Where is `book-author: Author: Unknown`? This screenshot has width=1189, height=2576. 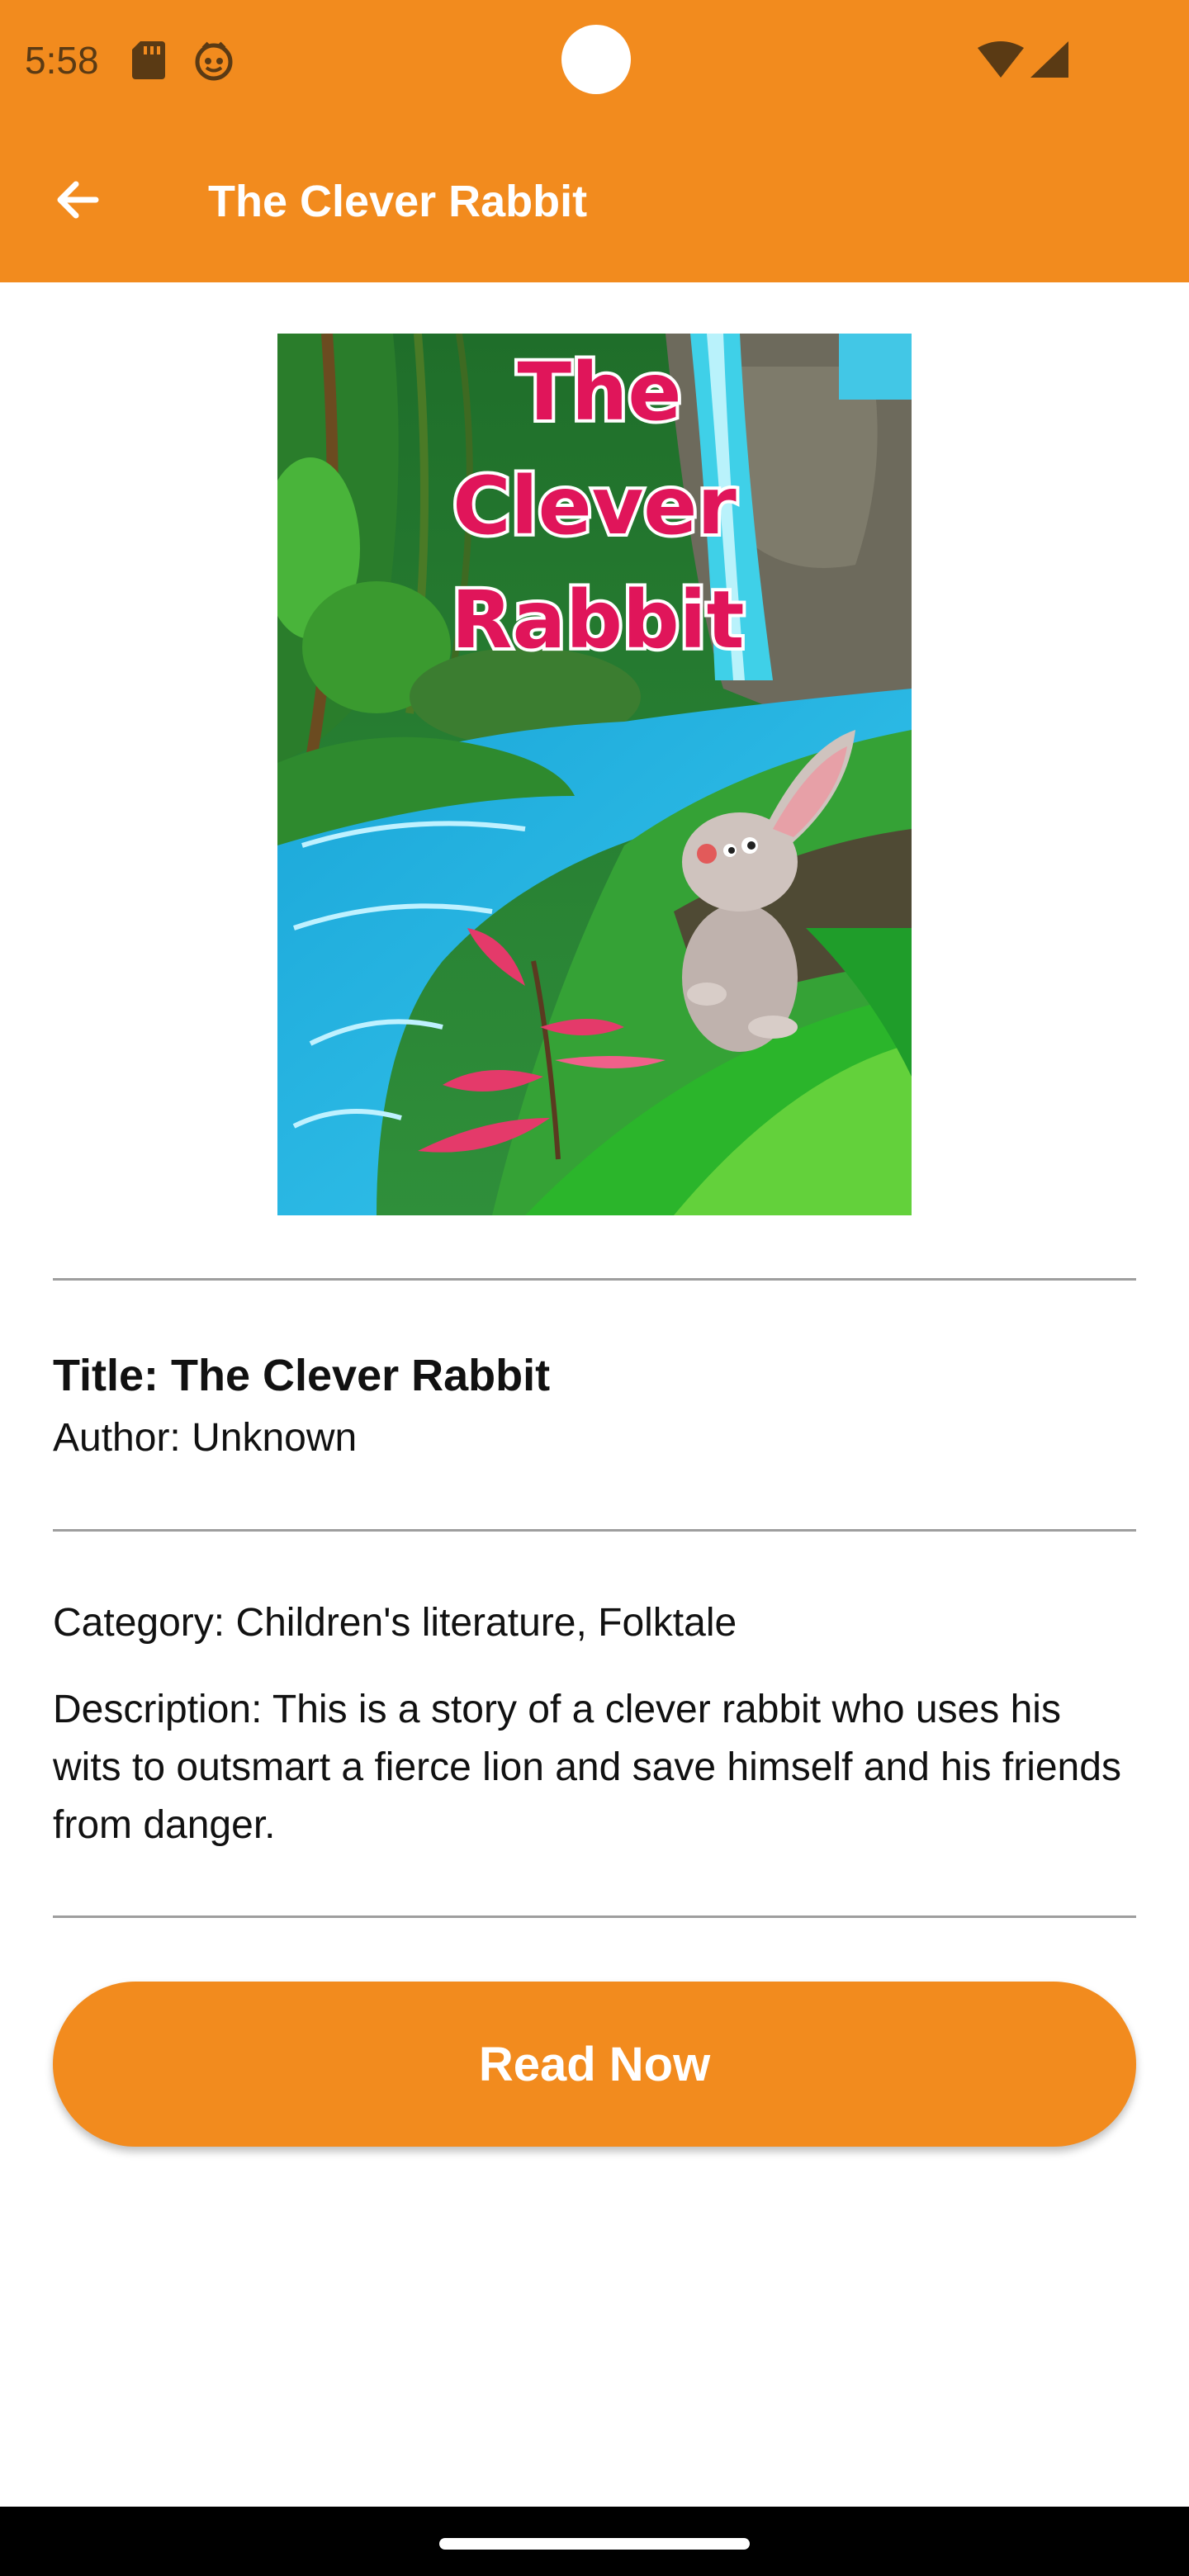
book-author: Author: Unknown is located at coordinates (205, 1438).